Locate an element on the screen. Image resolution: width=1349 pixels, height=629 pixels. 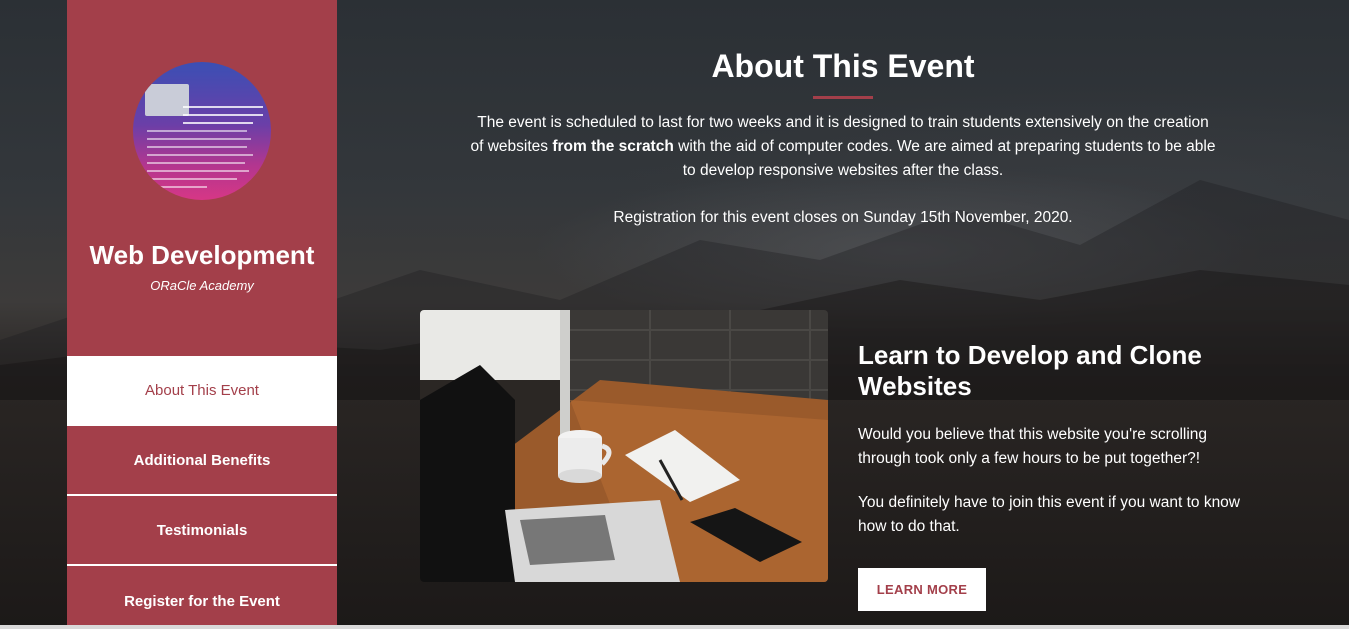
title-underline is located at coordinates (843, 97).